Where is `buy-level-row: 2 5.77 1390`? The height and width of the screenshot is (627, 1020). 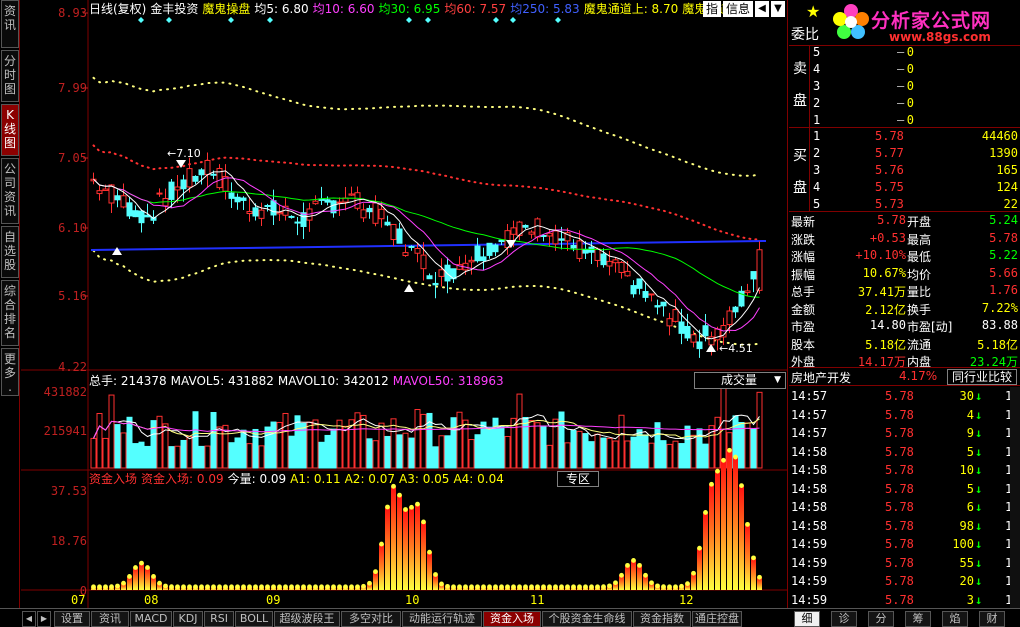 buy-level-row: 2 5.77 1390 is located at coordinates (904, 153).